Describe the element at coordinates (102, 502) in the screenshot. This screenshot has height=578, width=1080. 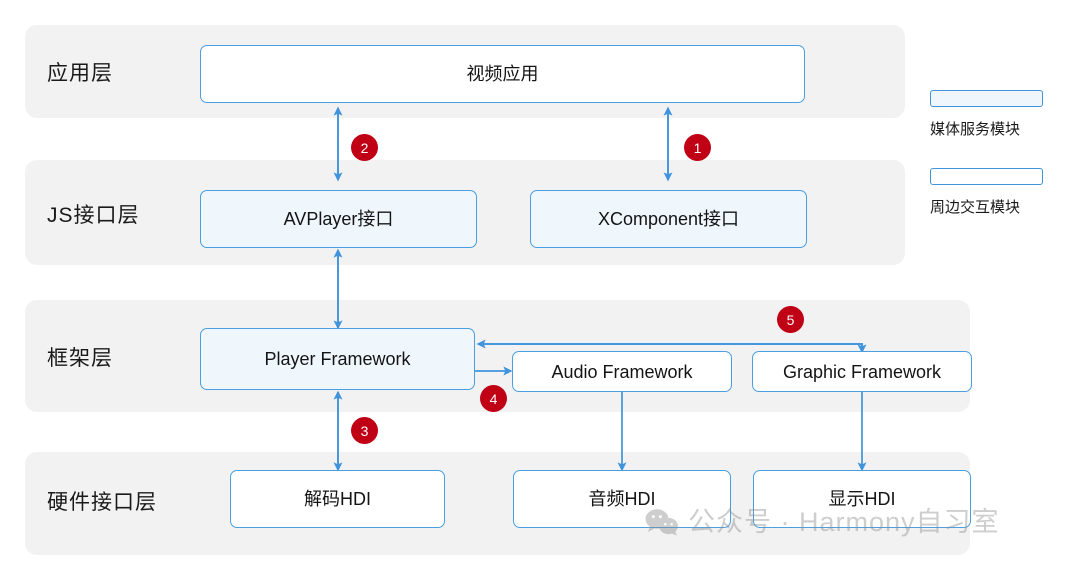
I see `layer-label-hdi: 硬件接口层` at that location.